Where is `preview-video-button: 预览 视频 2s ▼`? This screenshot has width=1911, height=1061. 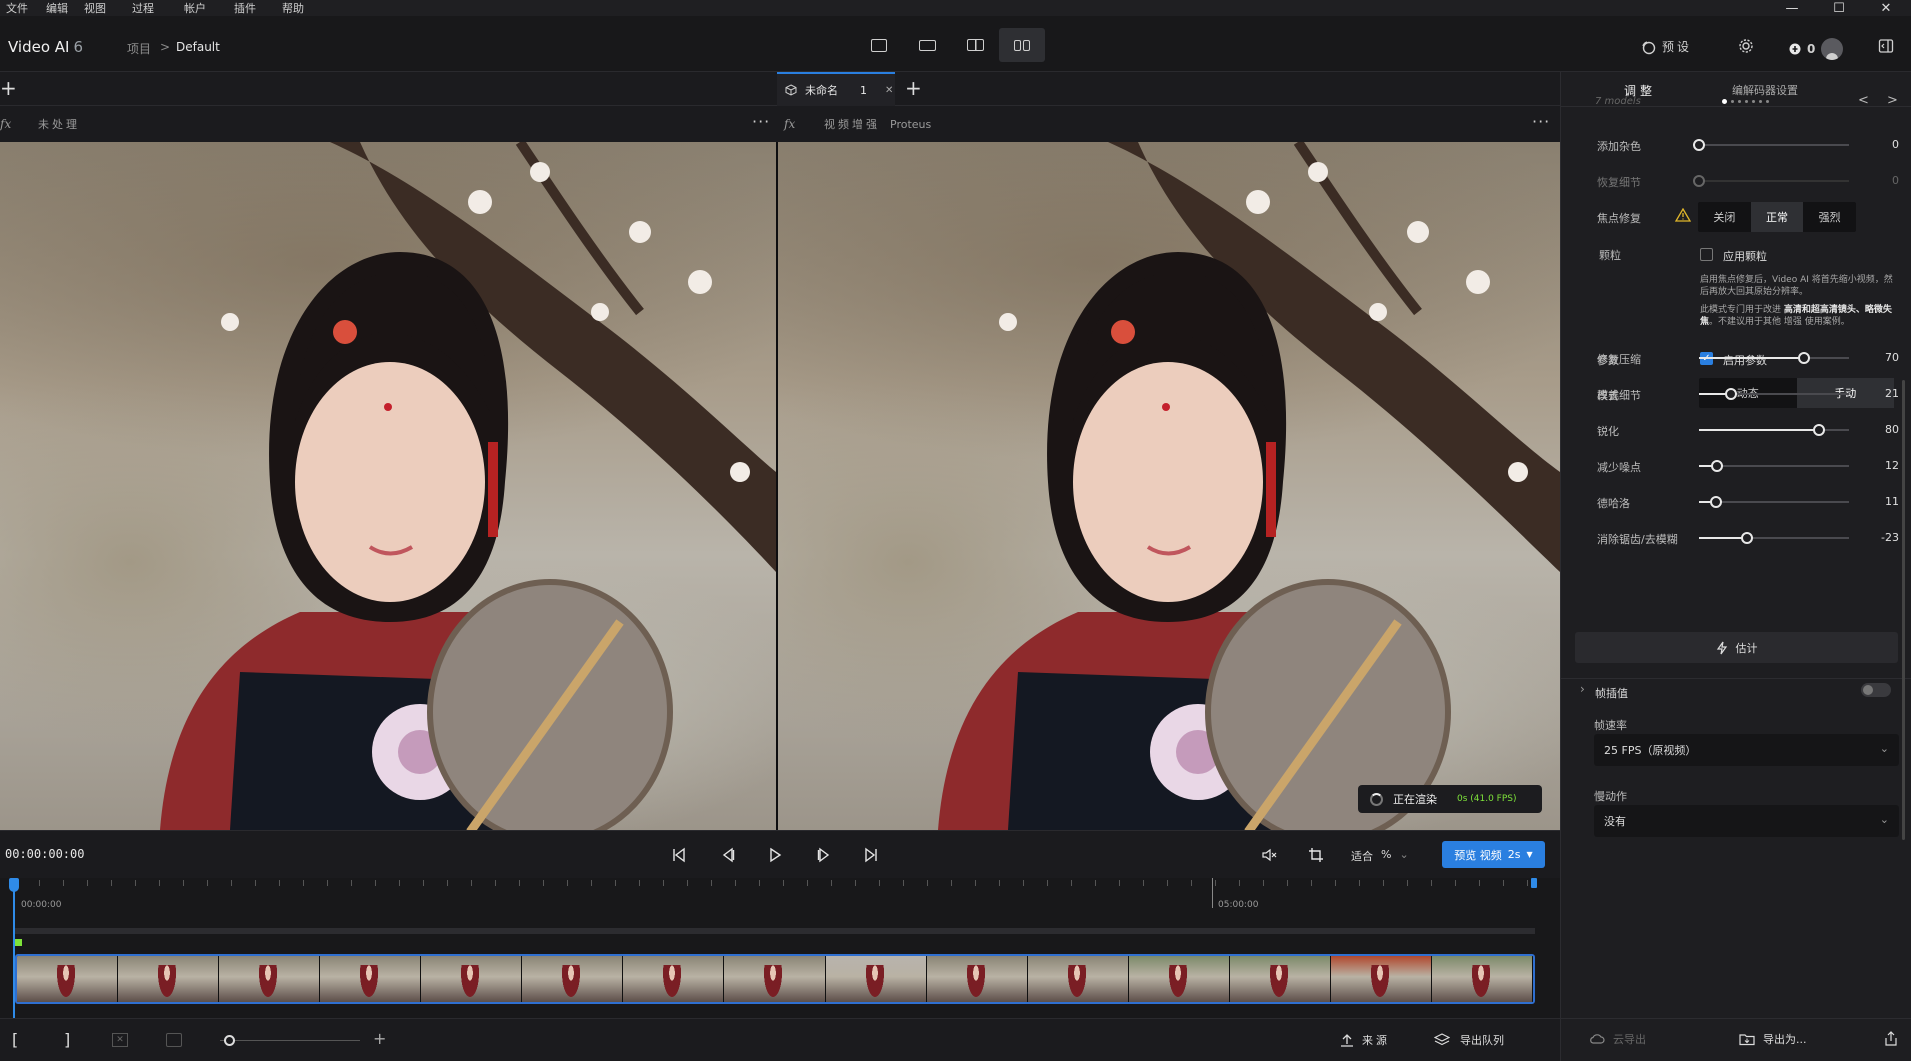
preview-video-button: 预览 视频 2s ▼ is located at coordinates (1493, 854).